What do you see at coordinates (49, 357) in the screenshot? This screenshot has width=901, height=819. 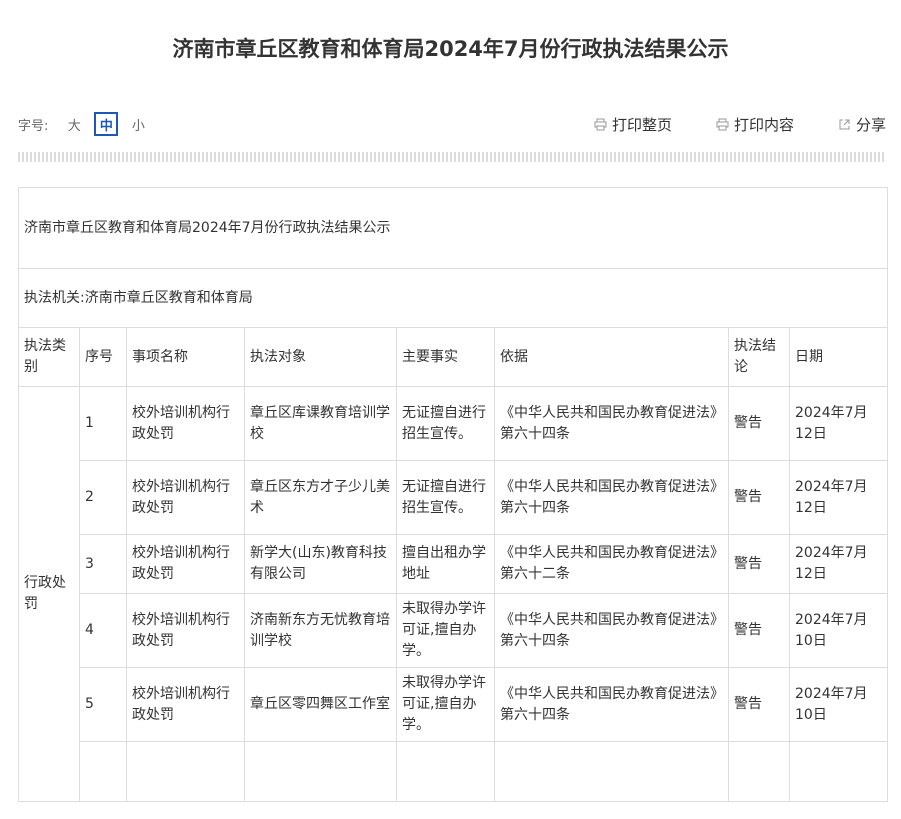 I see `header-category: 执法类别` at bounding box center [49, 357].